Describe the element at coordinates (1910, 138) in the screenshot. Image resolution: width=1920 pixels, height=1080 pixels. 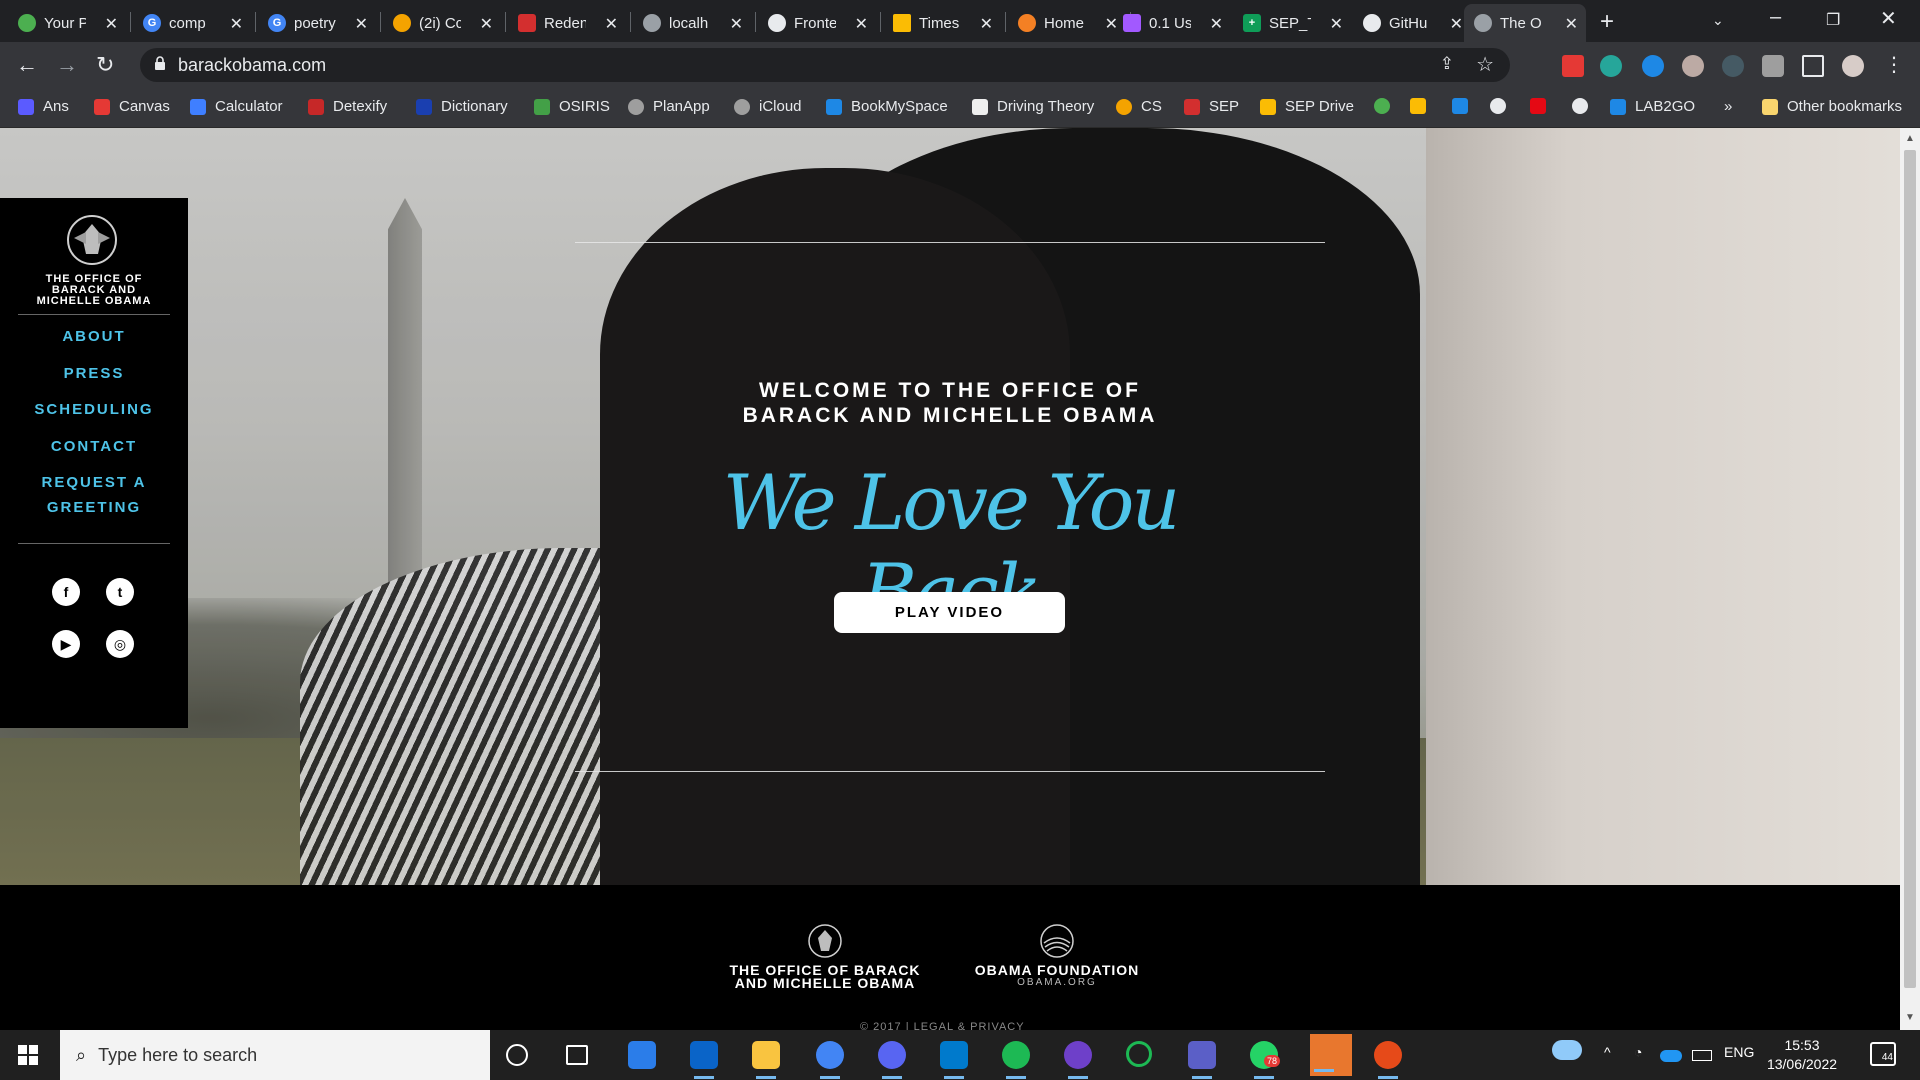
I see `scroll-up-icon: ▲` at that location.